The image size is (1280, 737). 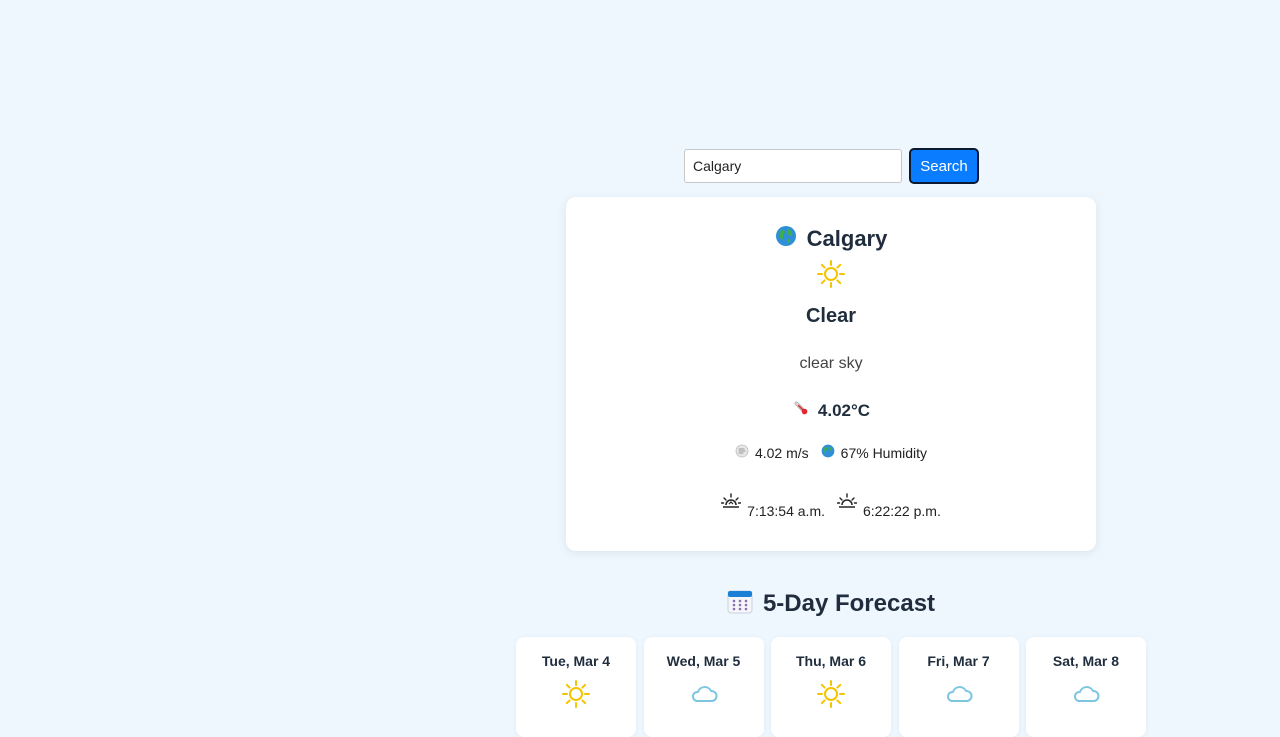 I want to click on wind-stat: 4.02 m/s, so click(x=772, y=452).